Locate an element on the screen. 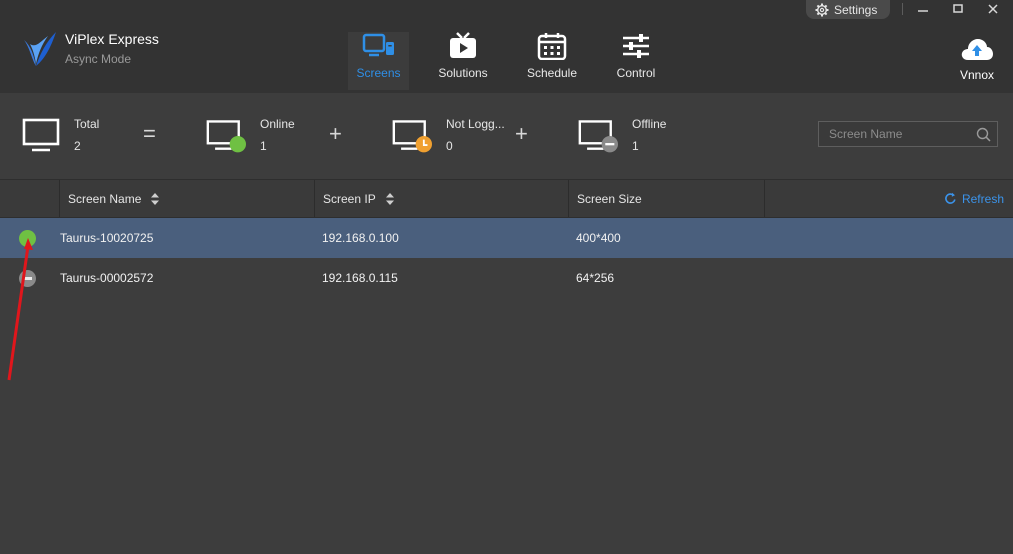 The image size is (1013, 554). control-icon is located at coordinates (636, 46).